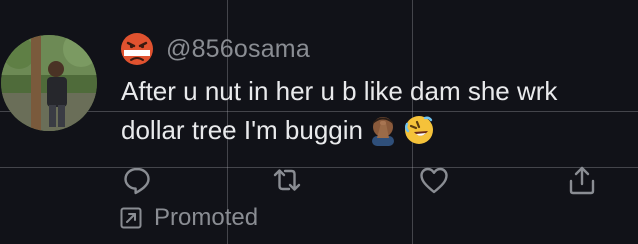 This screenshot has width=638, height=244. I want to click on heart-icon, so click(434, 180).